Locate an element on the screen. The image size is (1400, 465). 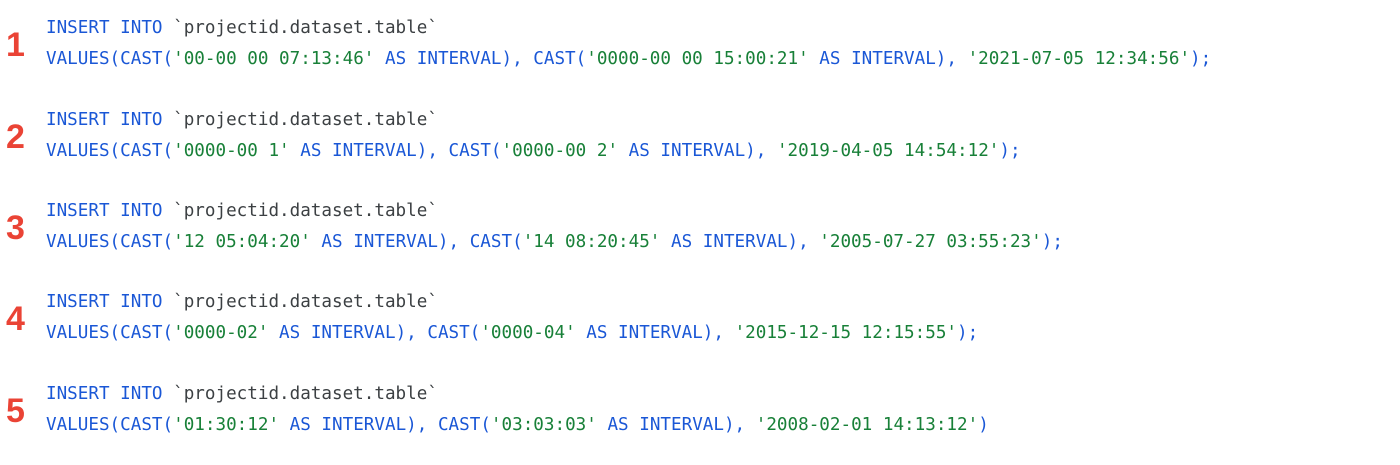
statement-number: 4 is located at coordinates (15, 319).